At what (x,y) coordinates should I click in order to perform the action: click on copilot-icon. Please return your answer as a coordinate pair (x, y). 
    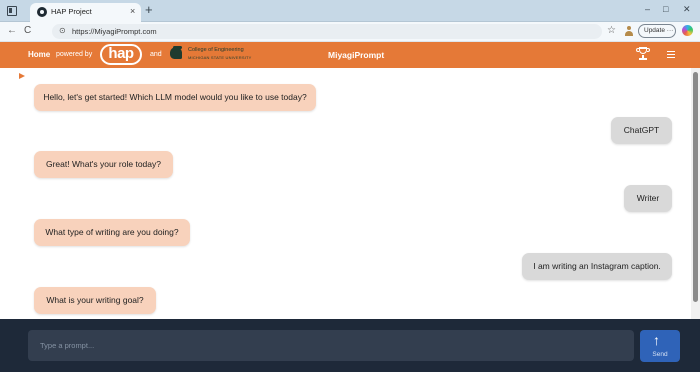
    Looking at the image, I should click on (687, 30).